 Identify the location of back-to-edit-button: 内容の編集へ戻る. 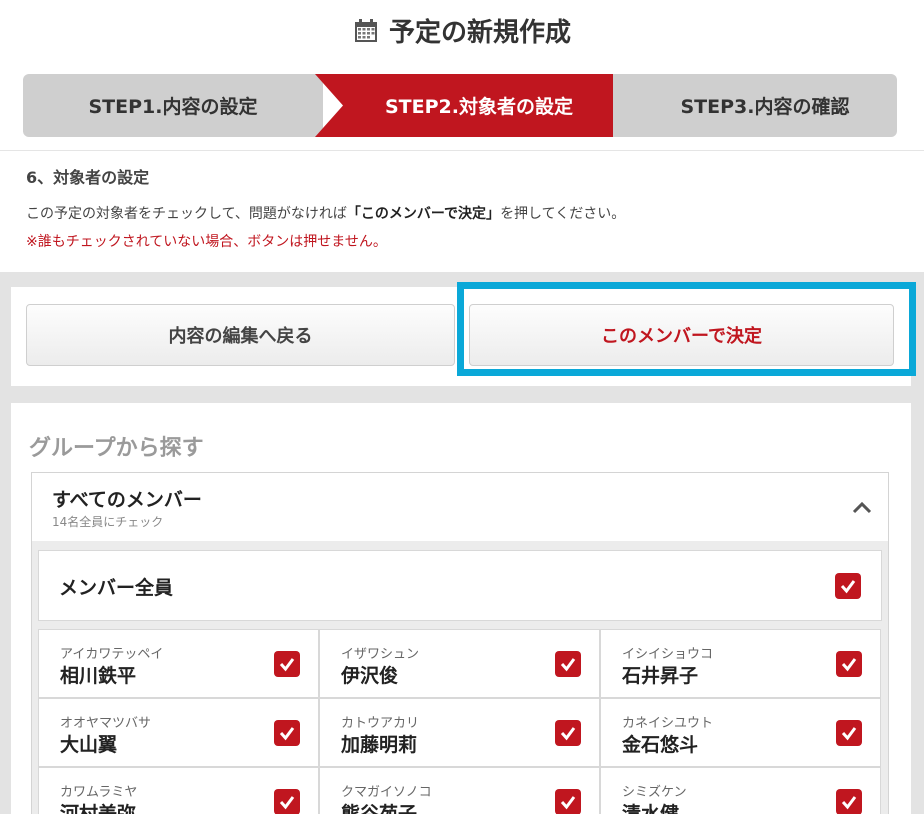
(240, 335).